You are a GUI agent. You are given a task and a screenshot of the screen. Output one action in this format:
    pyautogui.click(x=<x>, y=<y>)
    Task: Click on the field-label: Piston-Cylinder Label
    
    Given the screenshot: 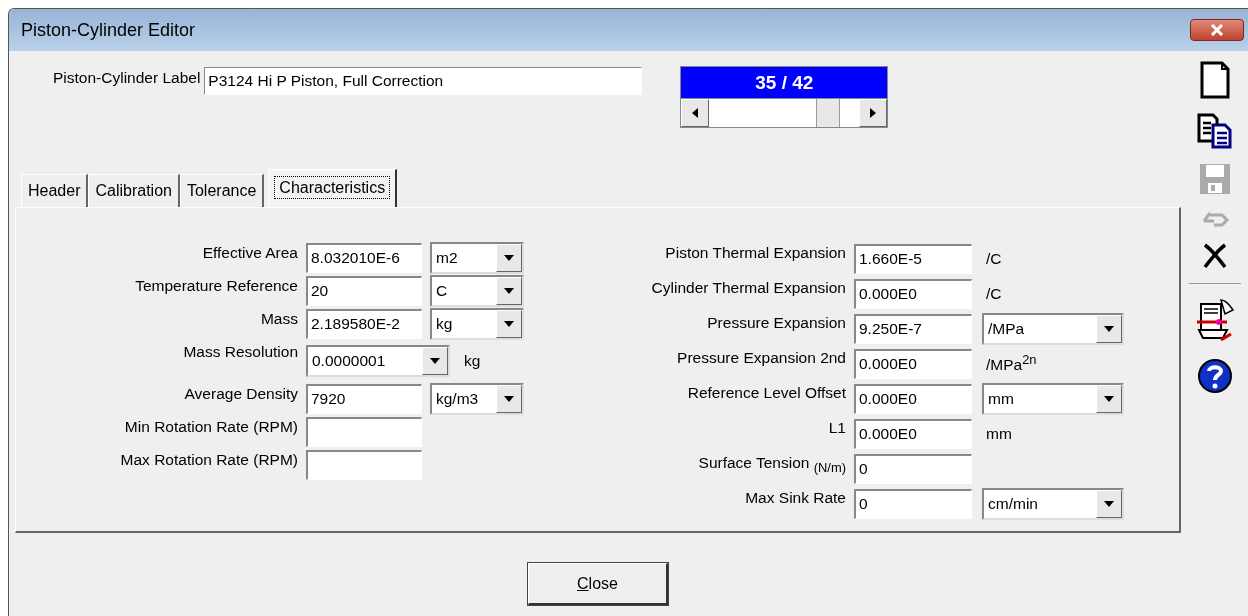 What is the action you would take?
    pyautogui.click(x=127, y=78)
    